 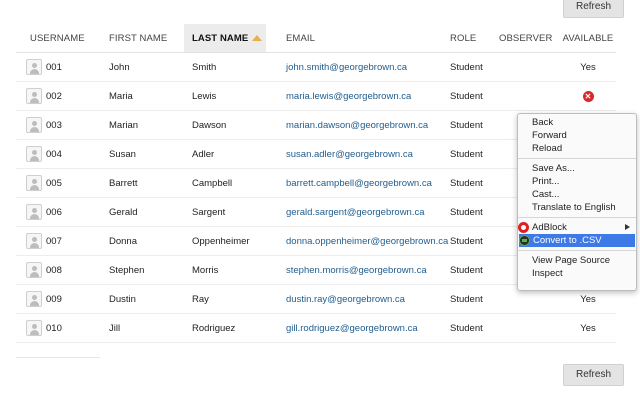 I want to click on cell-username: 004, so click(x=44, y=154).